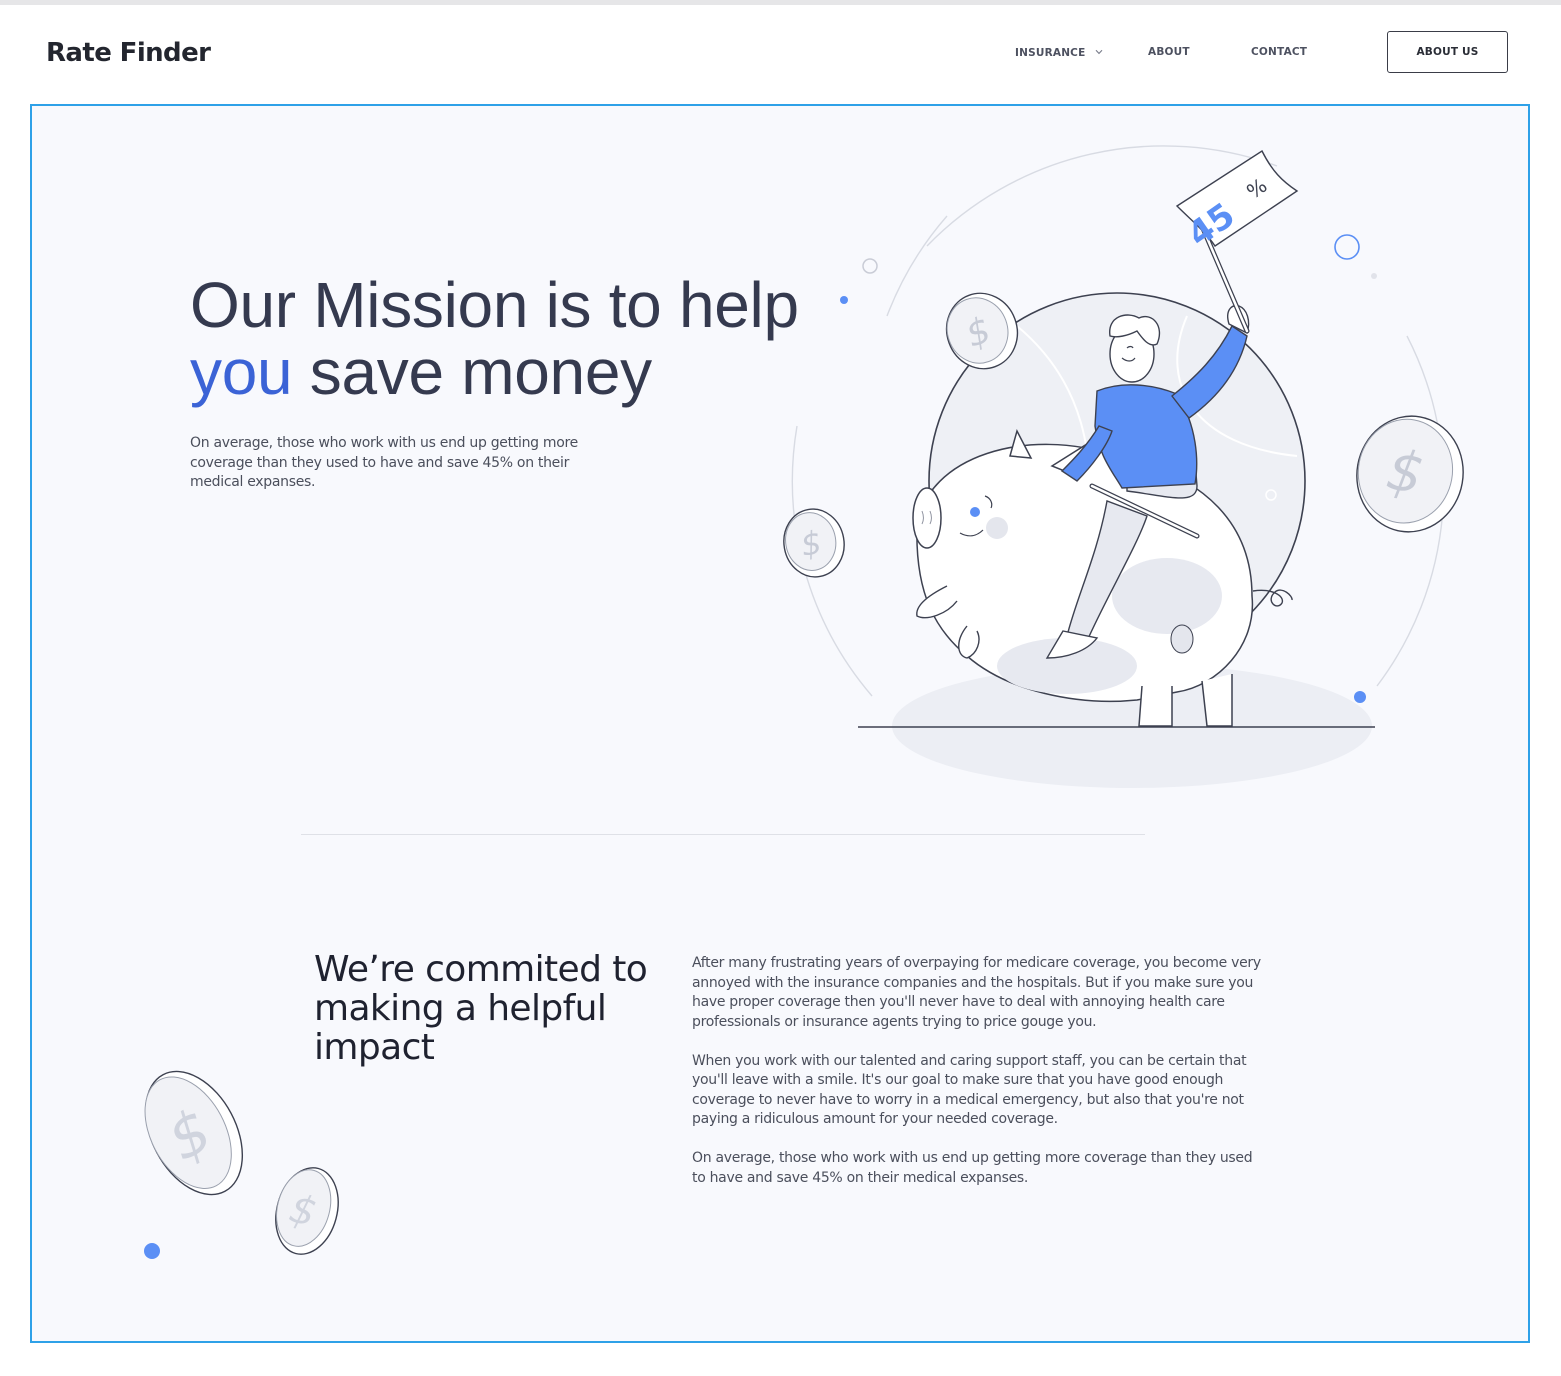 Image resolution: width=1561 pixels, height=1376 pixels. I want to click on hero-title-accent: you, so click(241, 372).